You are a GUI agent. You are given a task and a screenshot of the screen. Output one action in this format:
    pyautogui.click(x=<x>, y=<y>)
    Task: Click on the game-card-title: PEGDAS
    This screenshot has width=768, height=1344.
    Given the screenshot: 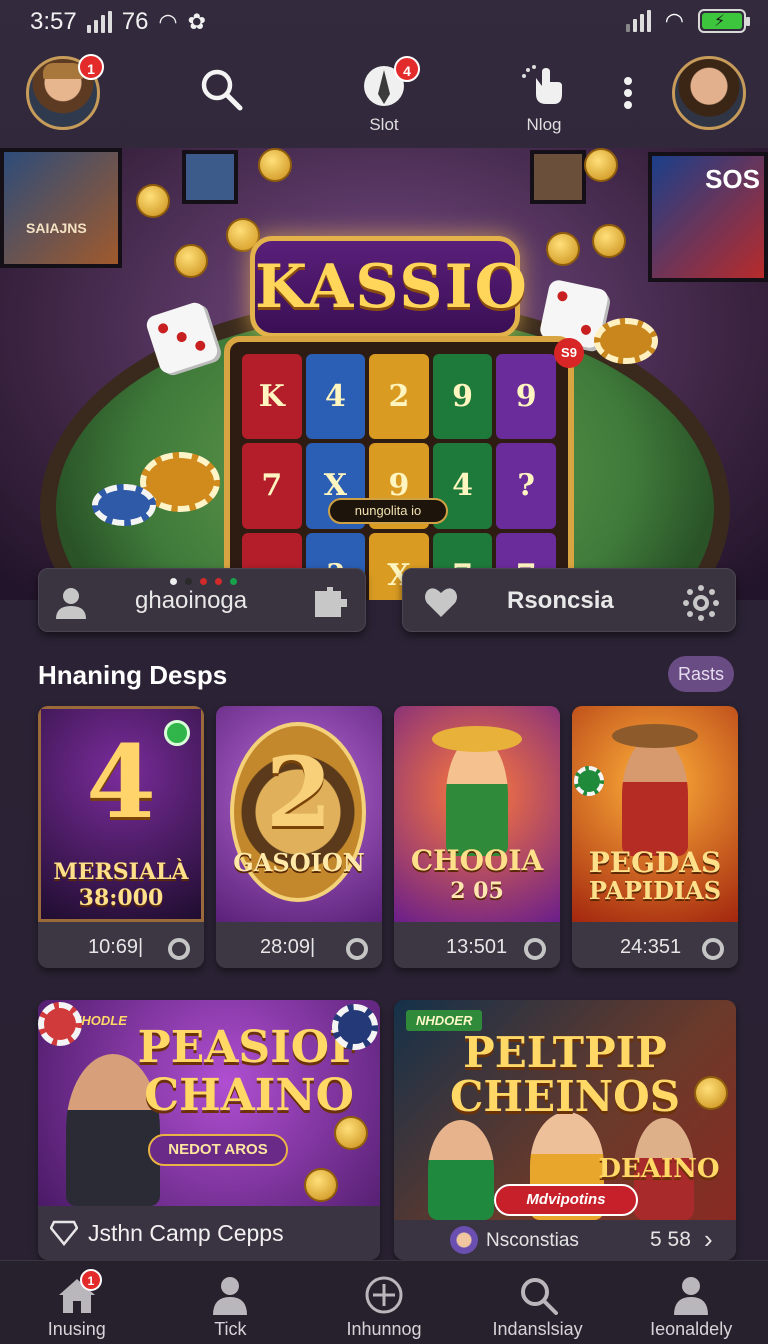 What is the action you would take?
    pyautogui.click(x=655, y=862)
    